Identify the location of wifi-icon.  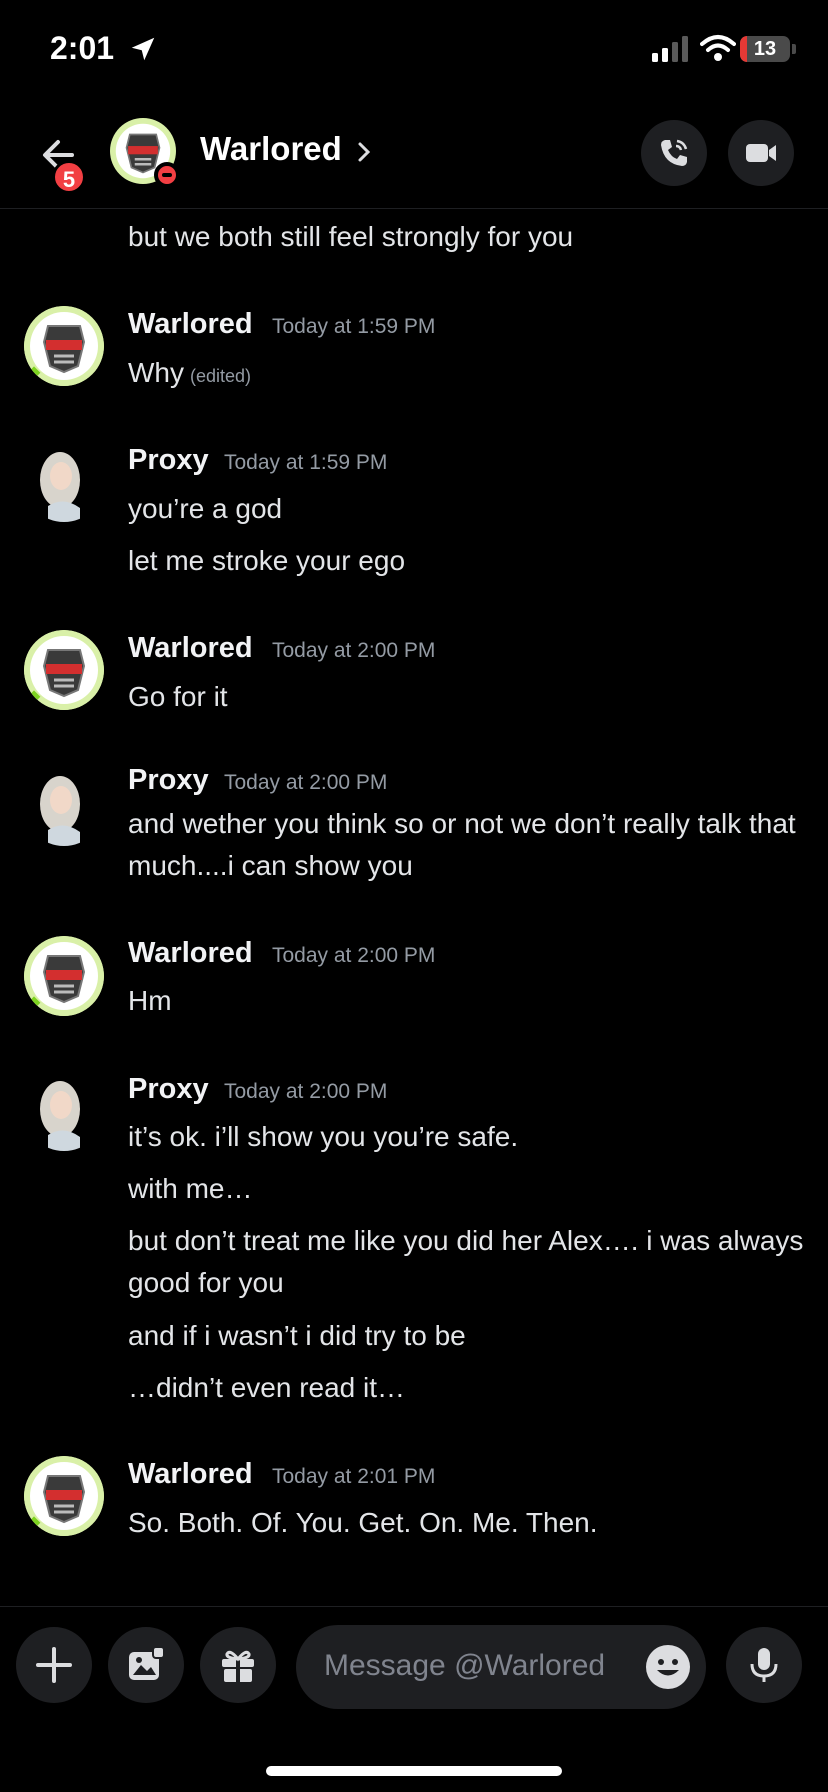
(718, 48).